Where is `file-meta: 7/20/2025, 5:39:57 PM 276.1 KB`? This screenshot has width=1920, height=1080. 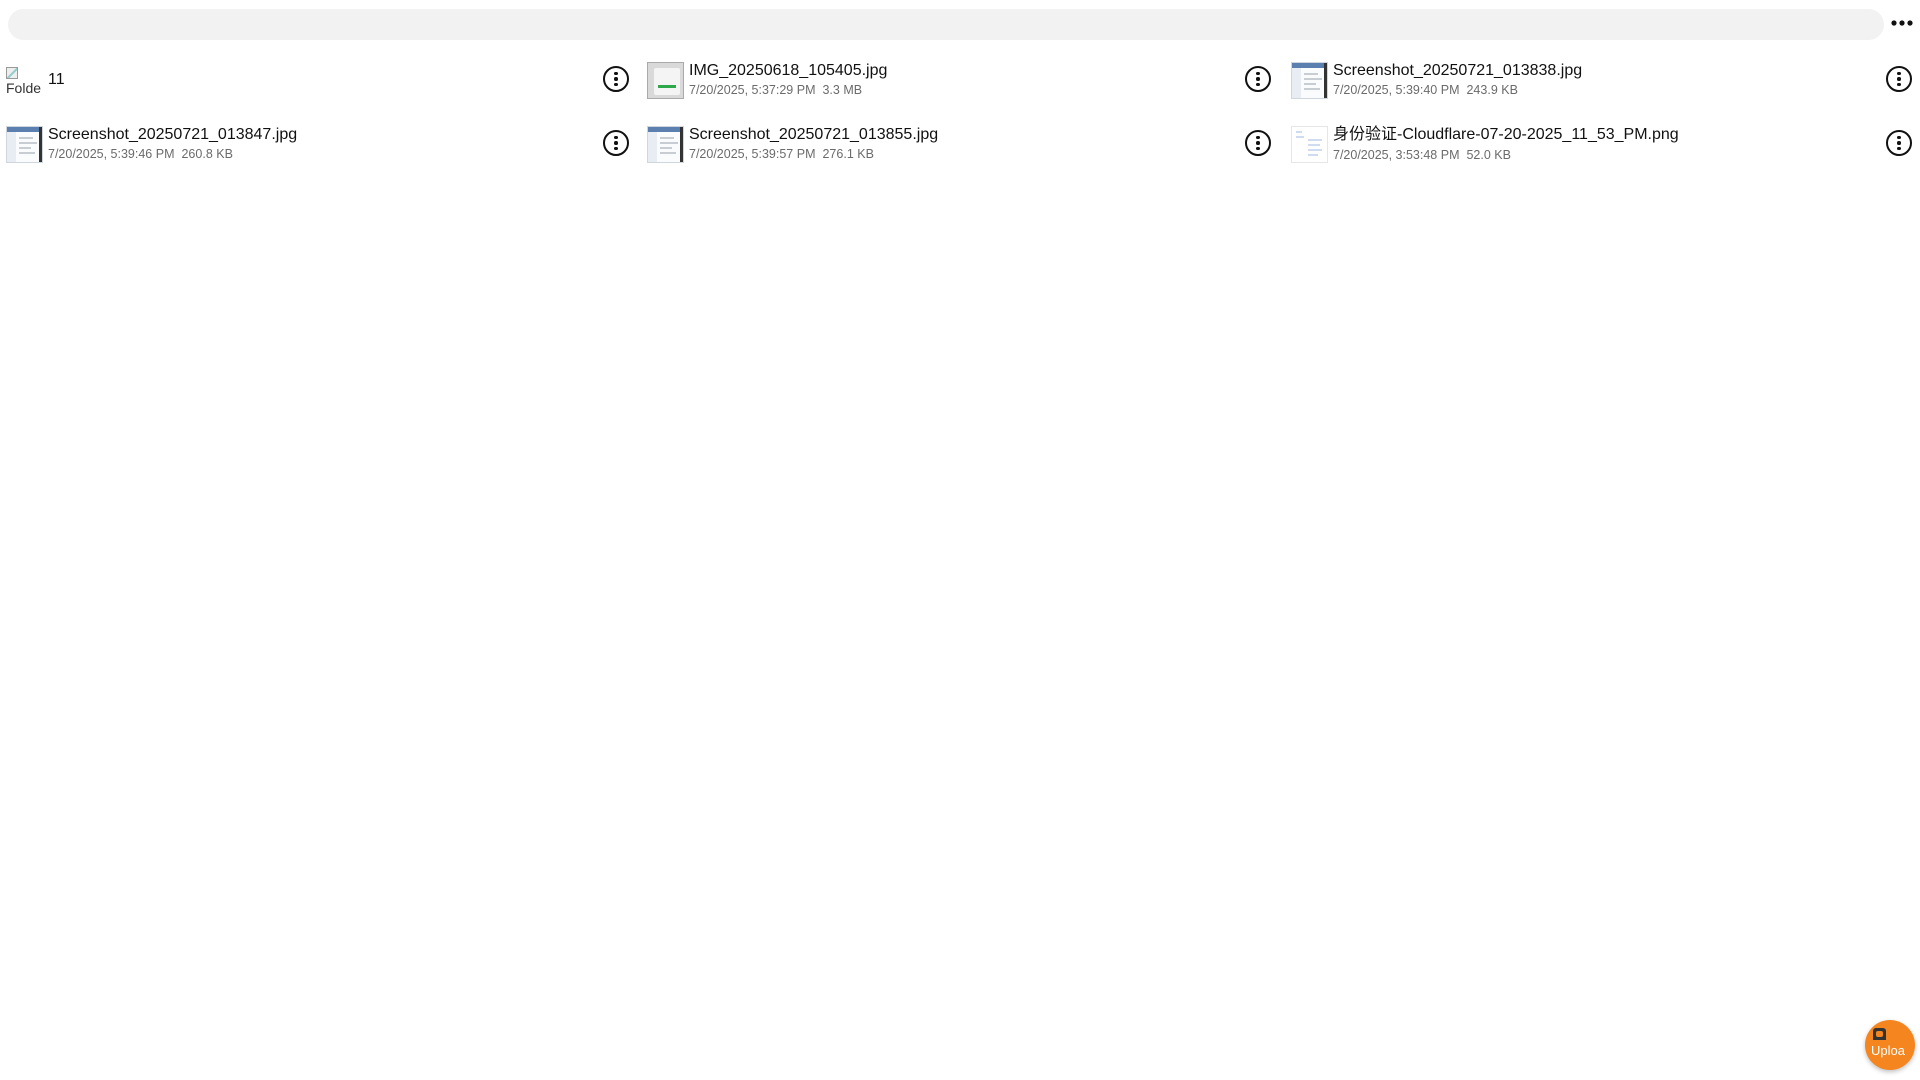 file-meta: 7/20/2025, 5:39:57 PM 276.1 KB is located at coordinates (781, 154).